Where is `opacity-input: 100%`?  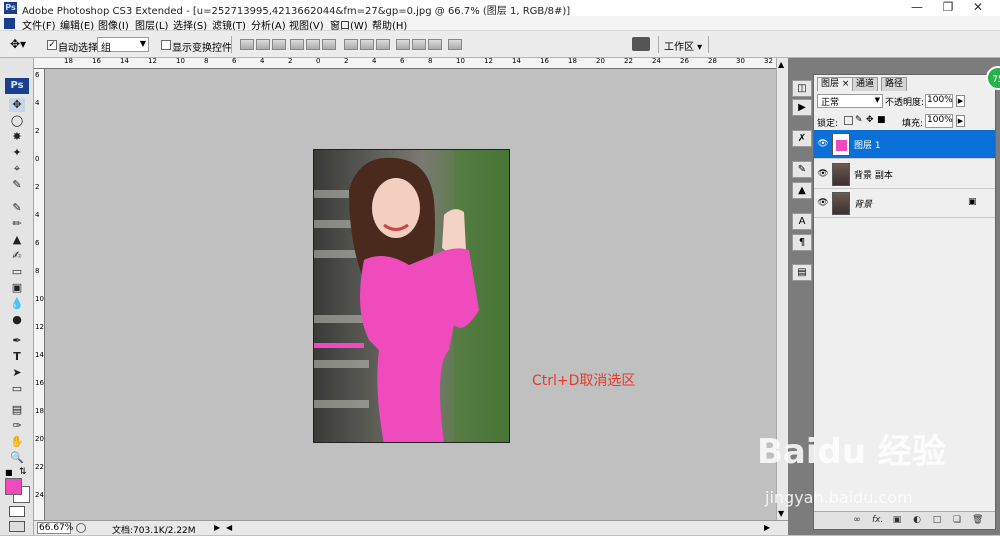
opacity-input: 100% is located at coordinates (939, 101).